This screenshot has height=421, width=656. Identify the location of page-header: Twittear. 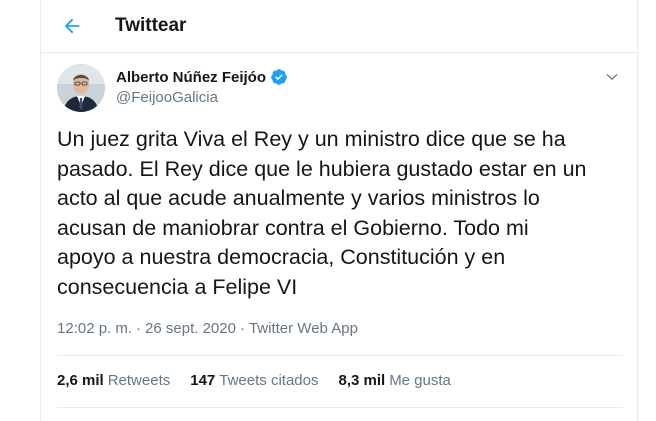
(339, 26).